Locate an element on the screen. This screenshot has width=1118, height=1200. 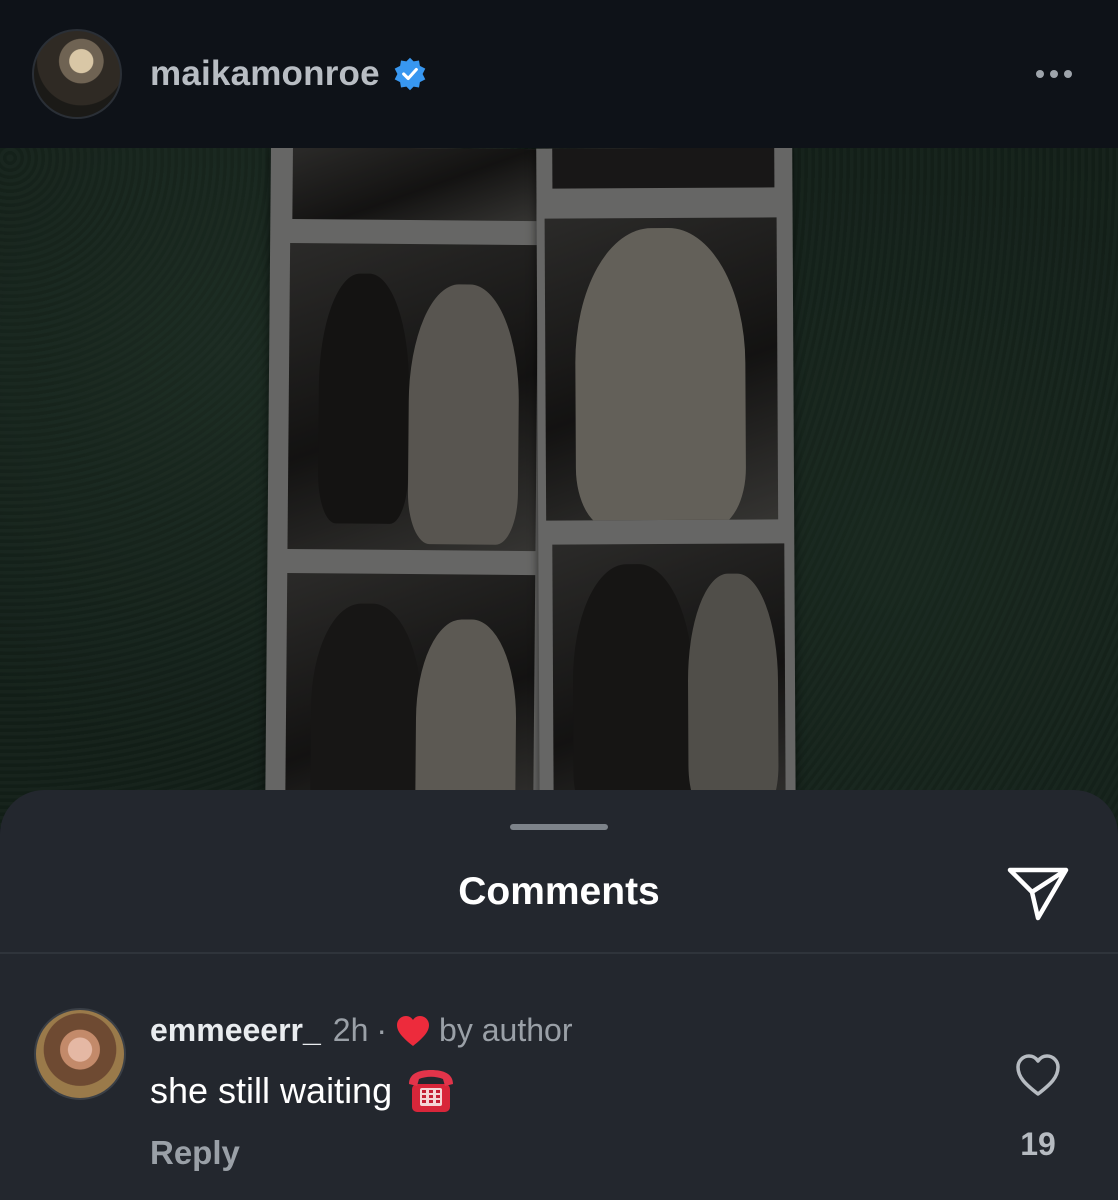
verified-badge-icon is located at coordinates (410, 74).